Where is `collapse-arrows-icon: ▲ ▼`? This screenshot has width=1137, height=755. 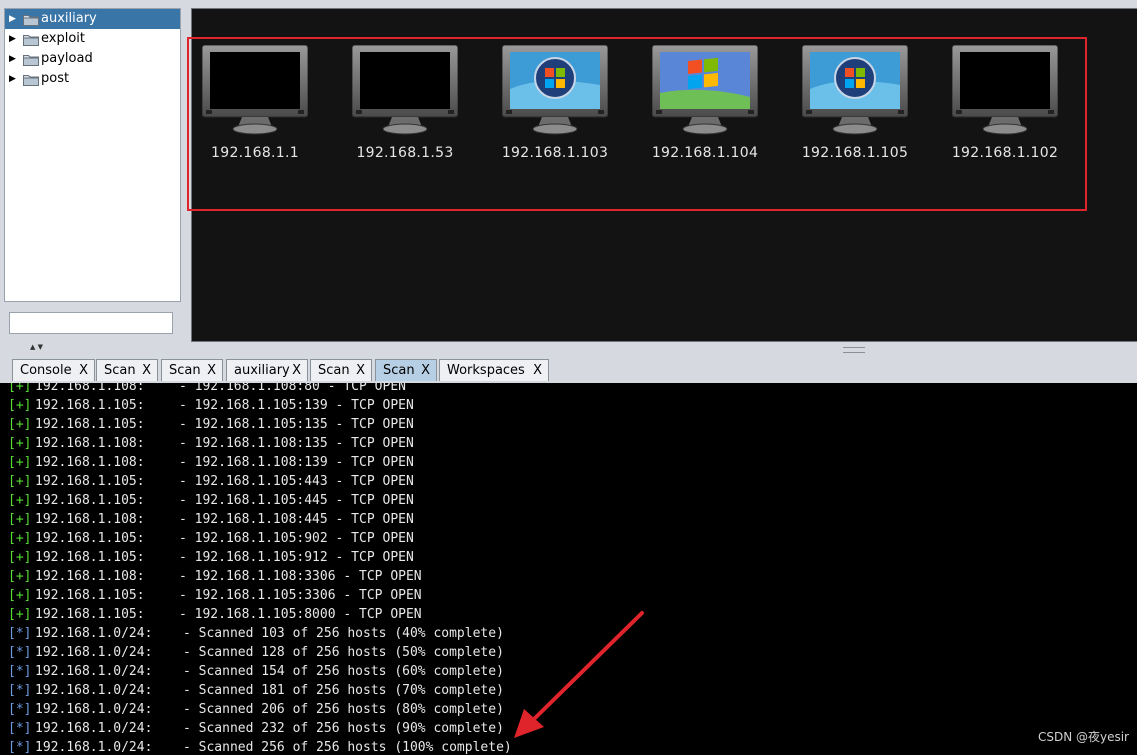
collapse-arrows-icon: ▲ ▼ is located at coordinates (36, 347).